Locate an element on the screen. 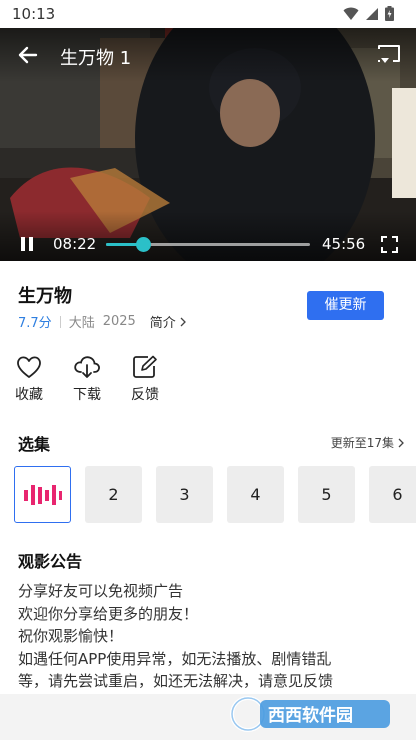 This screenshot has height=740, width=416. intro-label: 简介 is located at coordinates (162, 323).